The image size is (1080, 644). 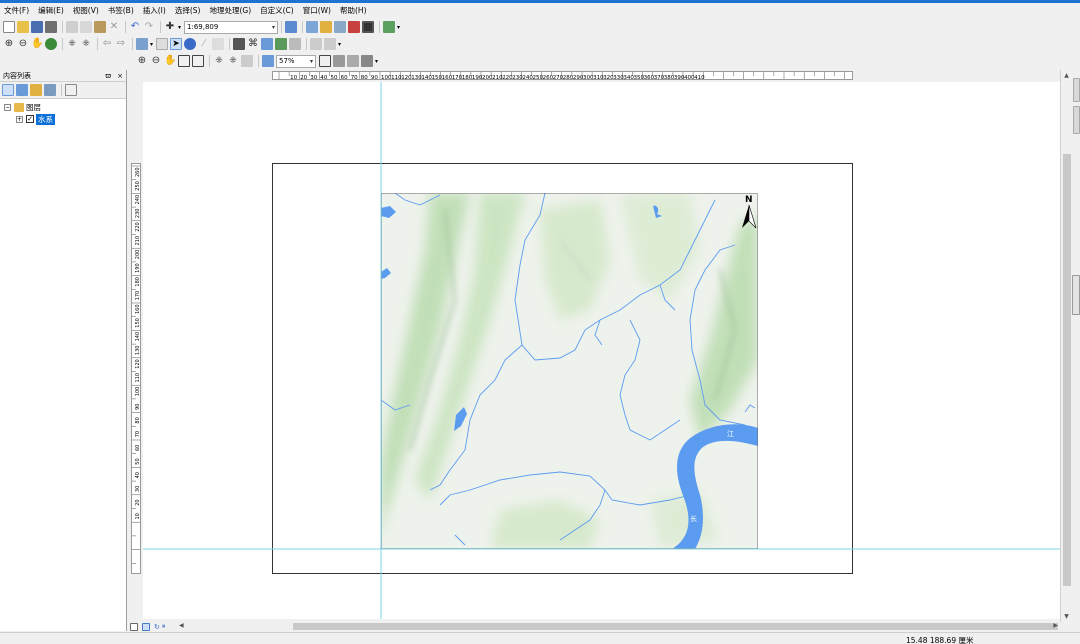 I want to click on layout-view-icon, so click(x=146, y=626).